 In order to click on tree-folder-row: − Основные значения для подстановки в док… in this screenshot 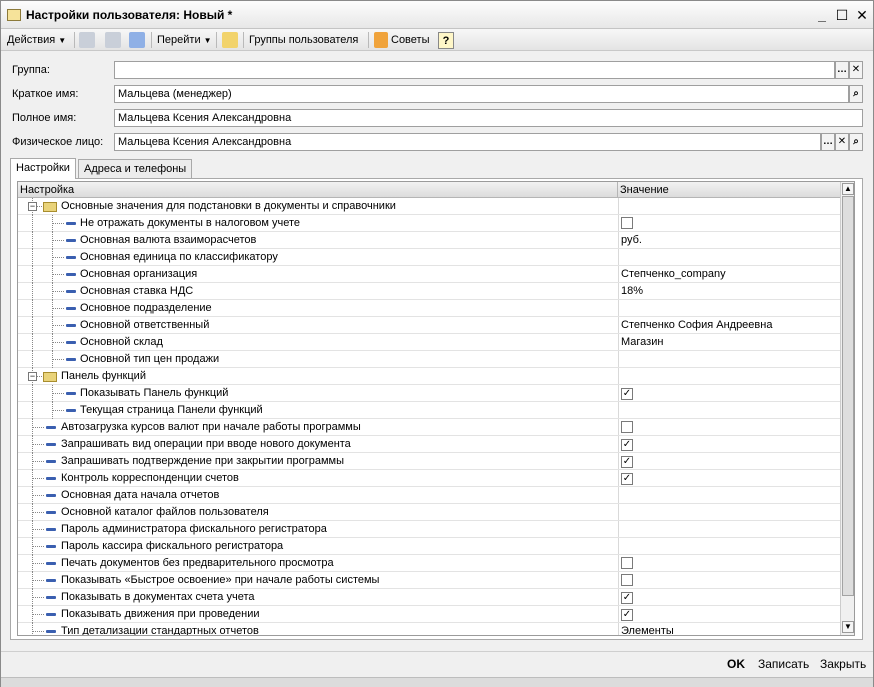, I will do `click(429, 206)`.